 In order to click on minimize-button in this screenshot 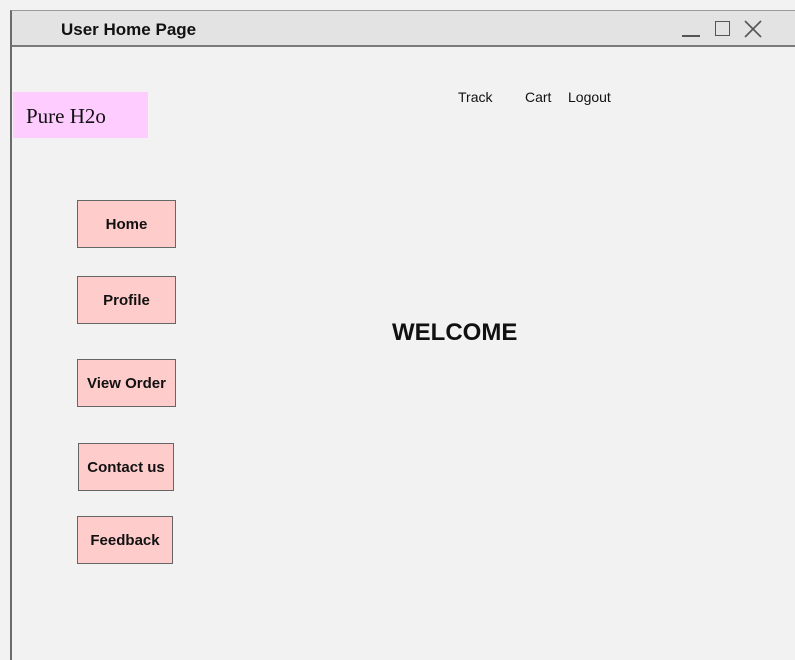, I will do `click(691, 29)`.